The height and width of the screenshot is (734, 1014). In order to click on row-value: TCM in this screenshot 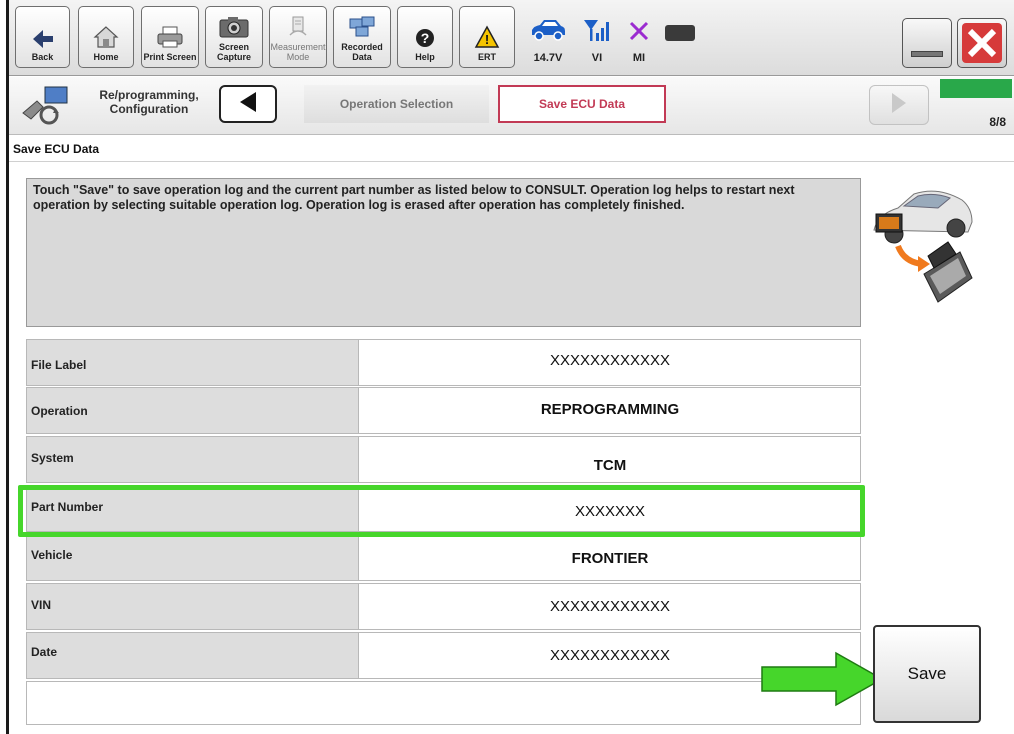, I will do `click(610, 465)`.